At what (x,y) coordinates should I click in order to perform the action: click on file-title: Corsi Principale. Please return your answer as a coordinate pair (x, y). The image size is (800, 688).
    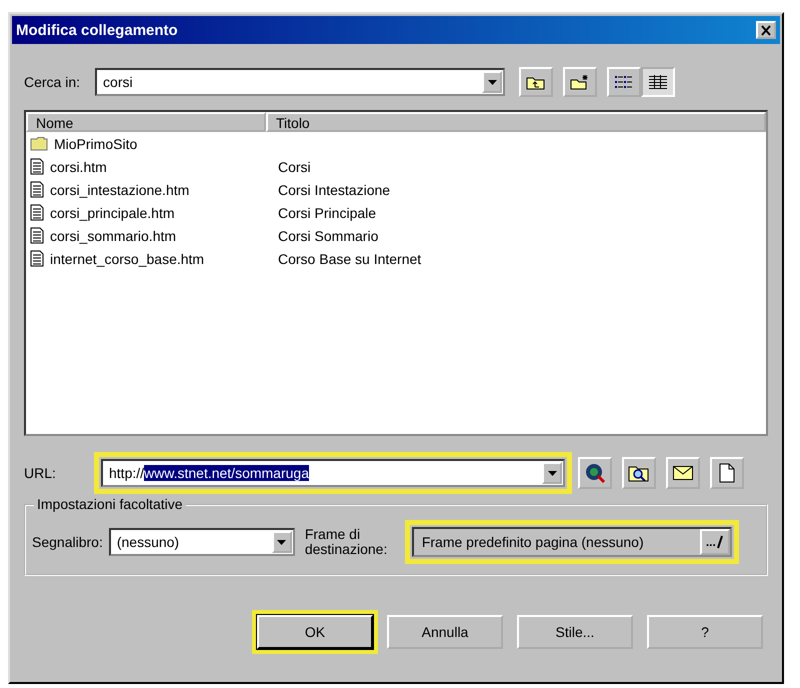
    Looking at the image, I should click on (326, 212).